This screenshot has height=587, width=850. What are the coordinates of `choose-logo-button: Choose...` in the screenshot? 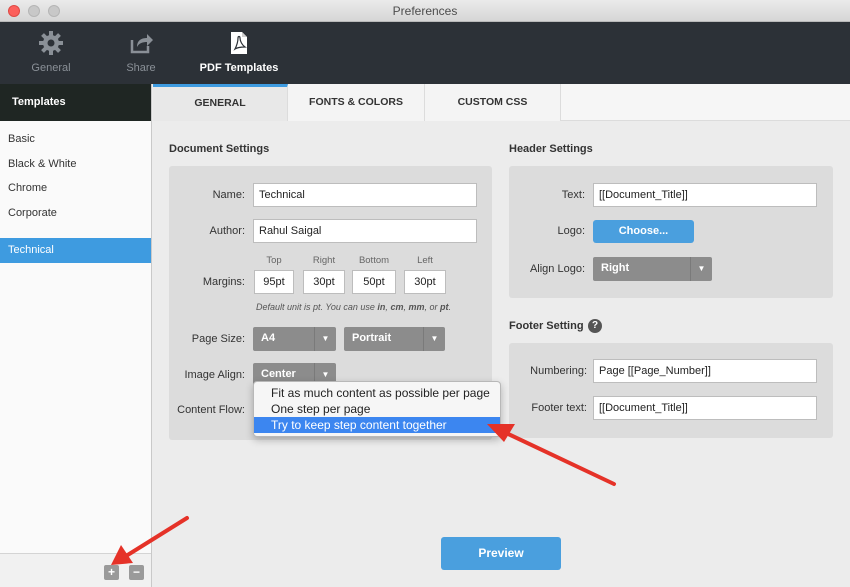 It's located at (643, 231).